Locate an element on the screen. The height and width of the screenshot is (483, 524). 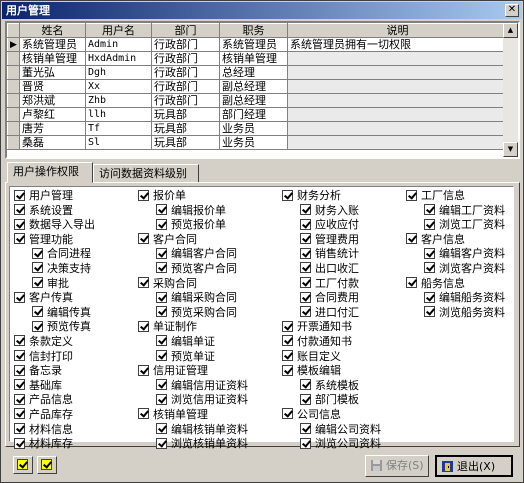
permission-item: 报价单 is located at coordinates (193, 196).